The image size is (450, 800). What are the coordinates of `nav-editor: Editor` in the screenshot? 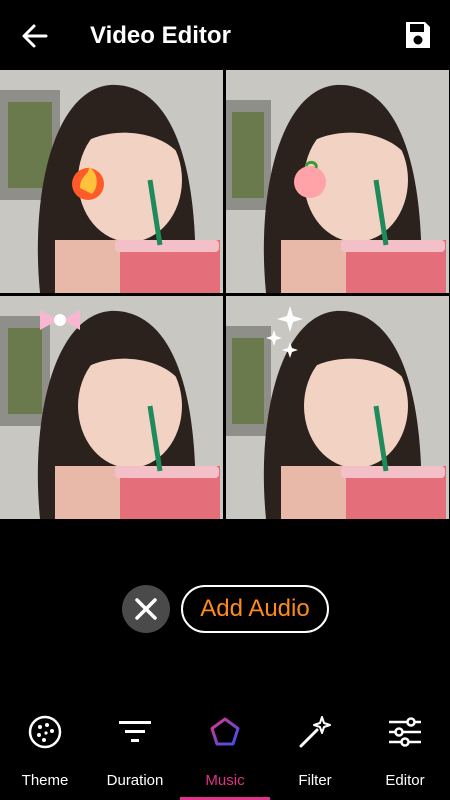 It's located at (405, 750).